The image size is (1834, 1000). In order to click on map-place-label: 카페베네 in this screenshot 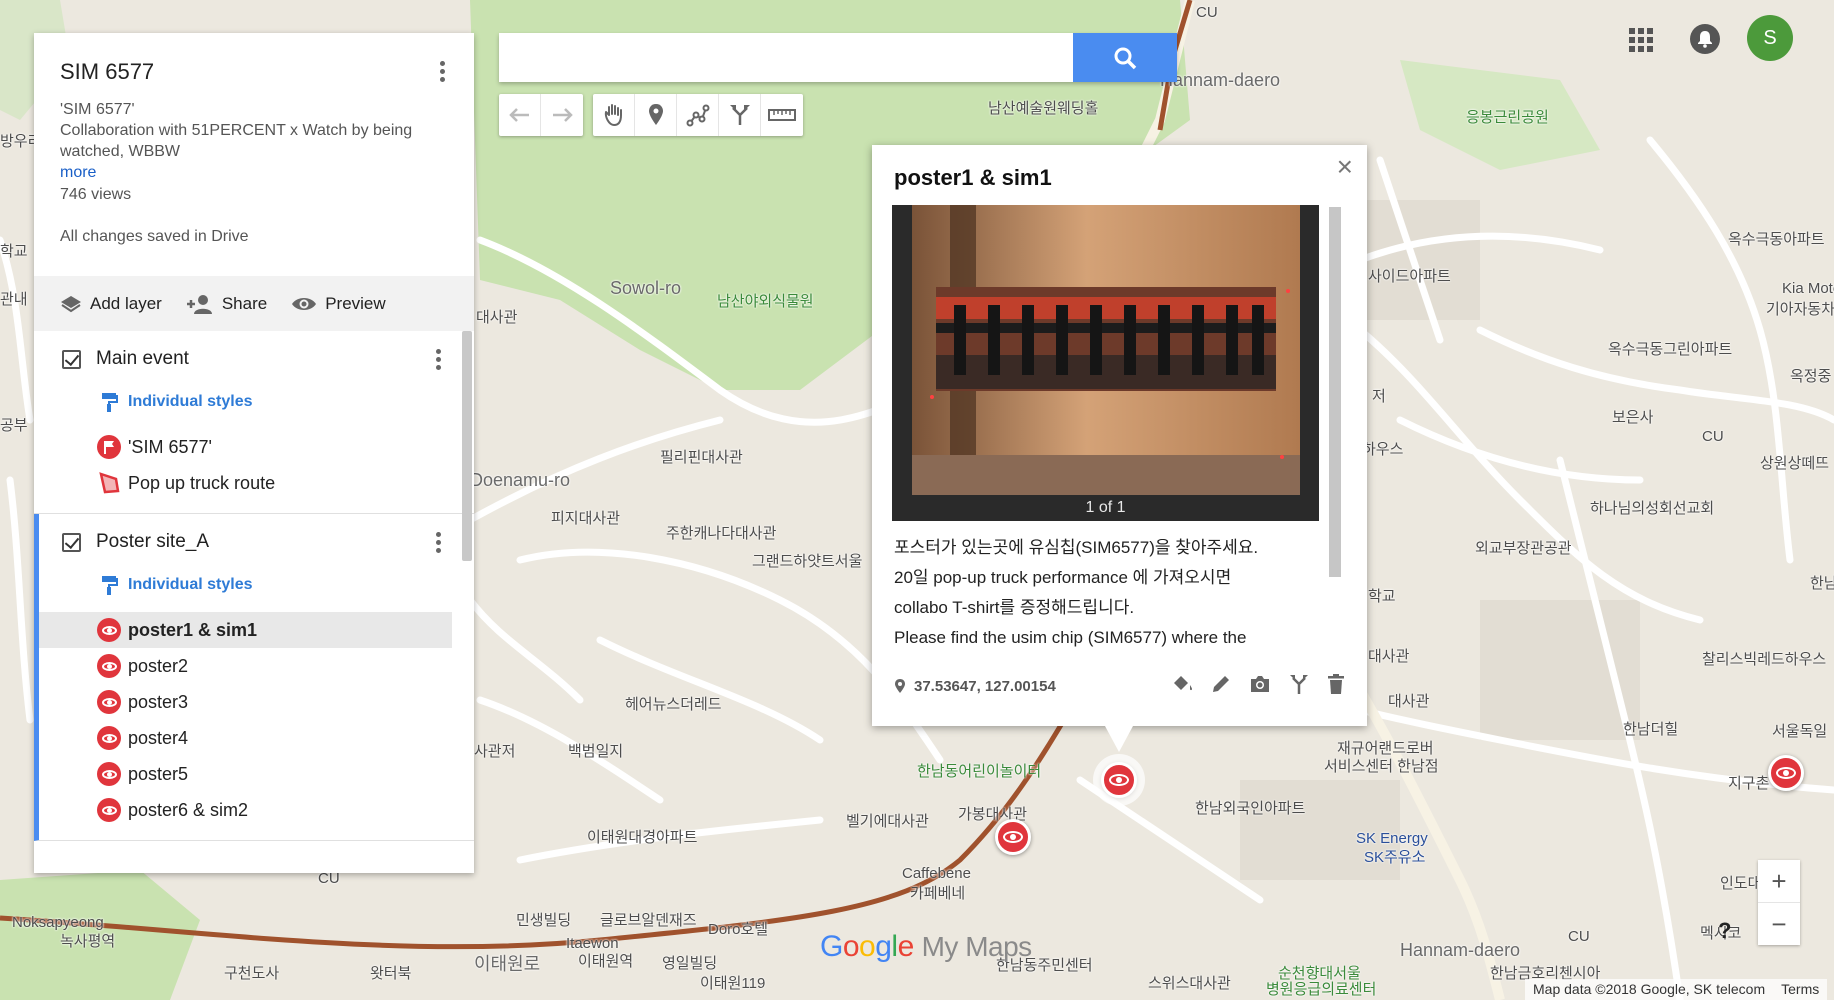, I will do `click(937, 892)`.